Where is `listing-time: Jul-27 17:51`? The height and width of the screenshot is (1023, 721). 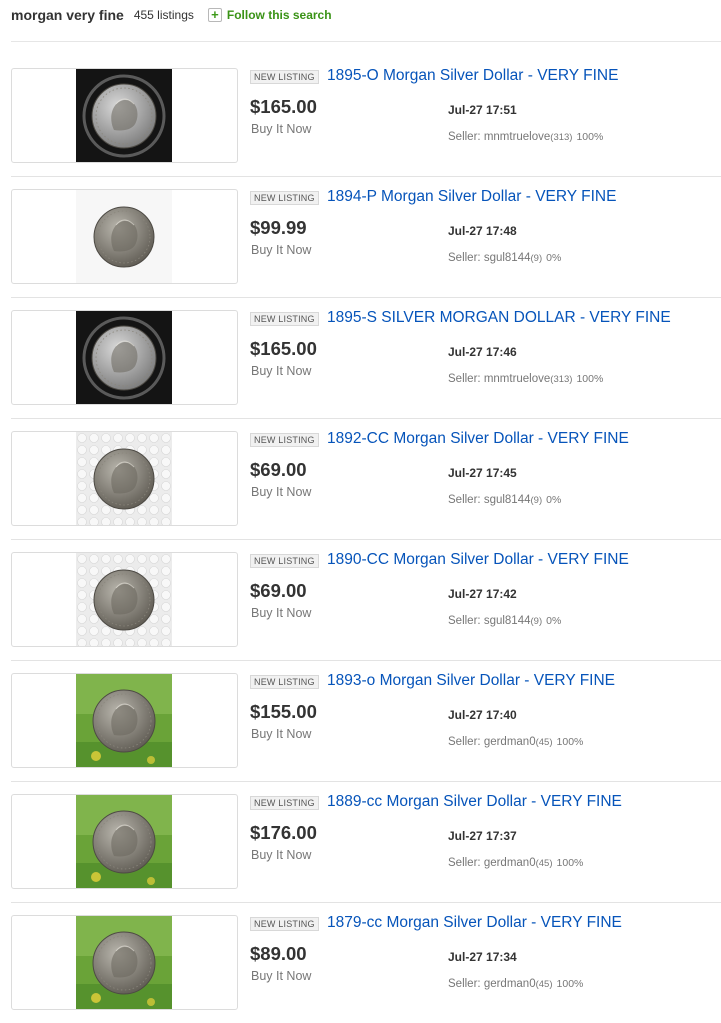 listing-time: Jul-27 17:51 is located at coordinates (482, 110).